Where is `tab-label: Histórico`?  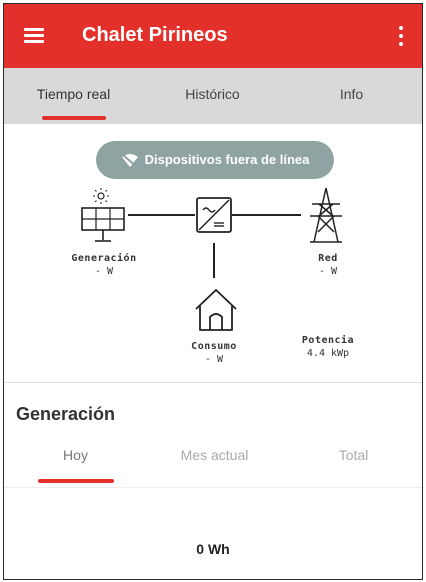 tab-label: Histórico is located at coordinates (212, 94).